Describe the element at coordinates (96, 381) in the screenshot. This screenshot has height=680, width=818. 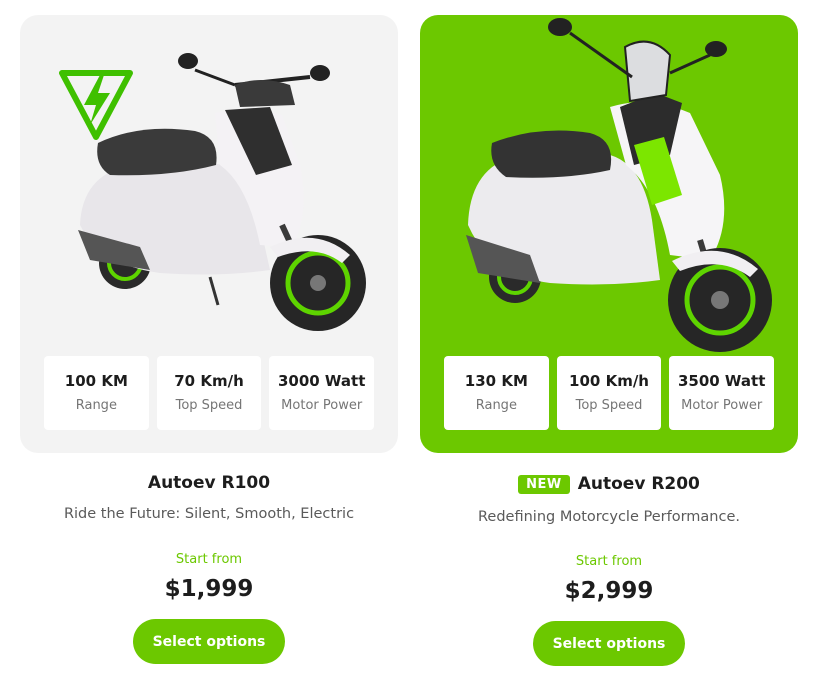
I see `spec-value: 100 KM` at that location.